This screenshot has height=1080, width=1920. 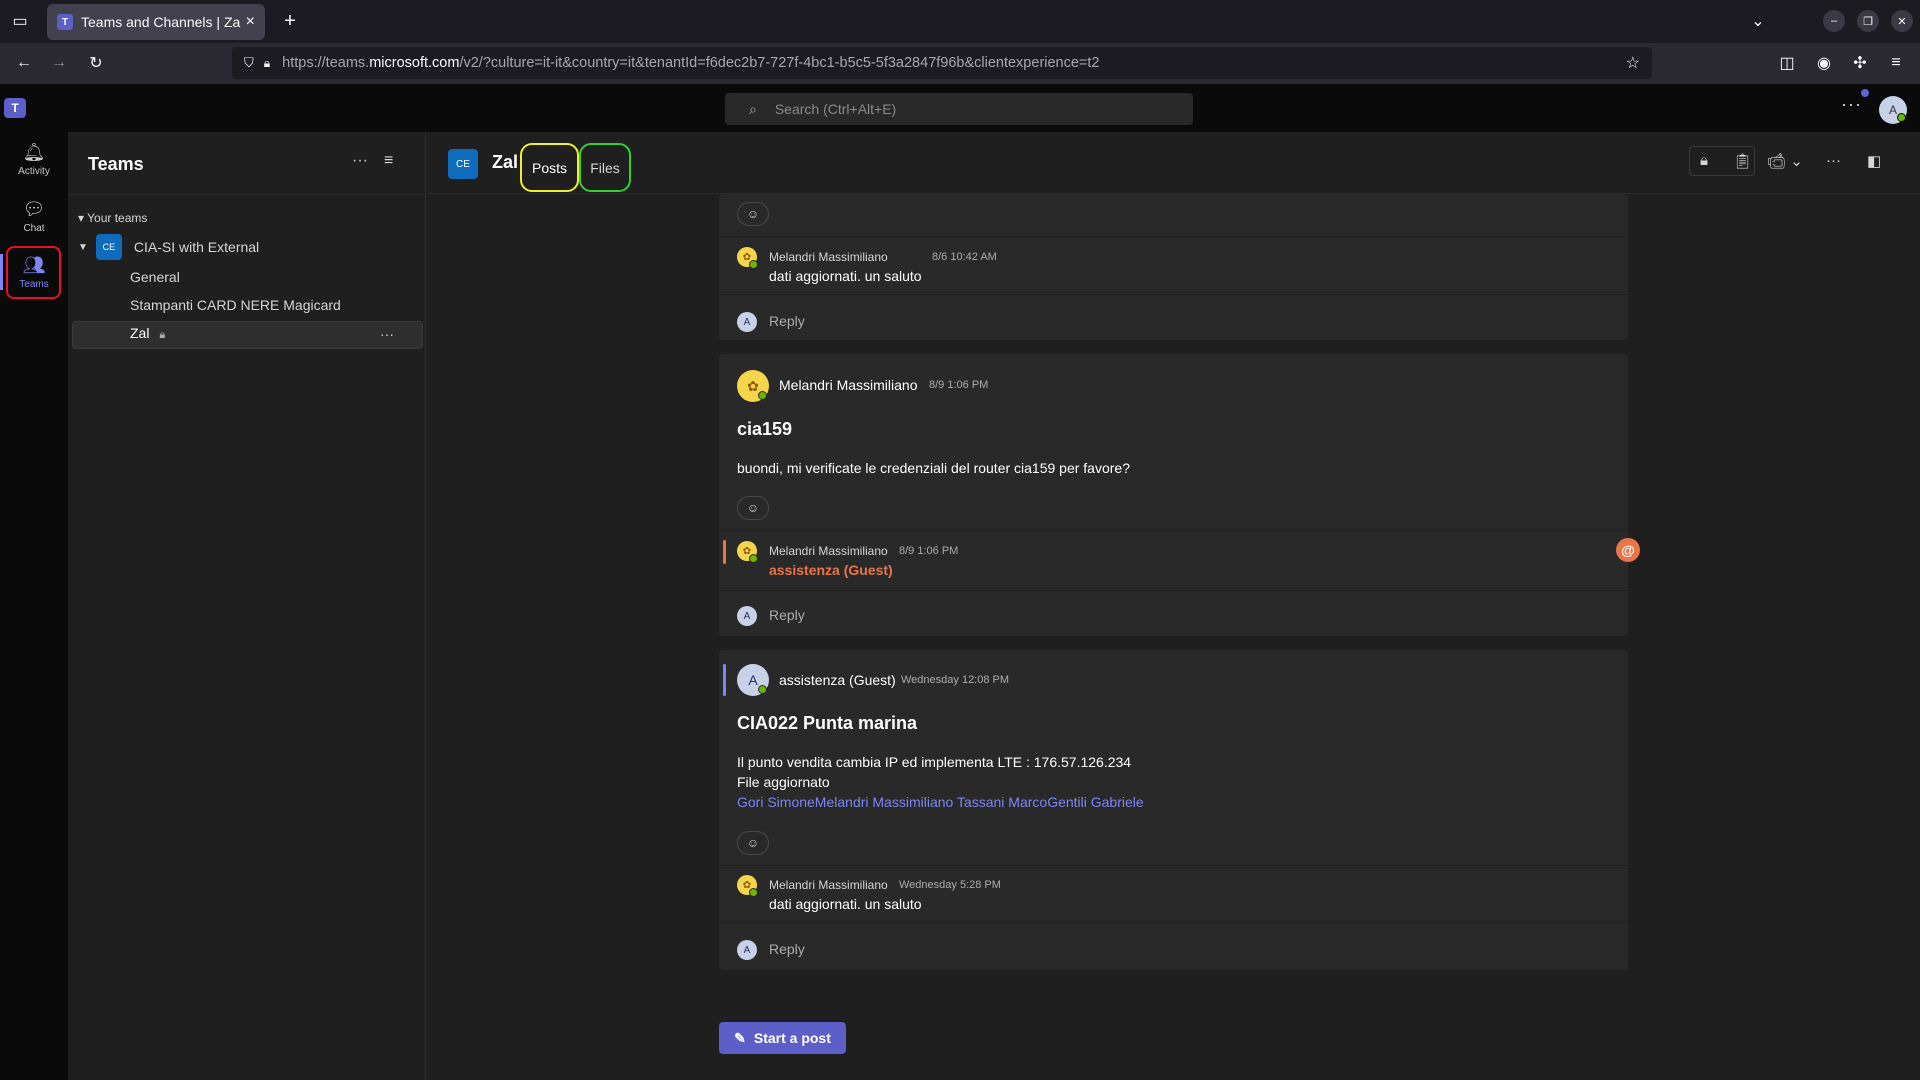 I want to click on browser-tab-title: Teams and Channels | Zal, so click(x=161, y=22).